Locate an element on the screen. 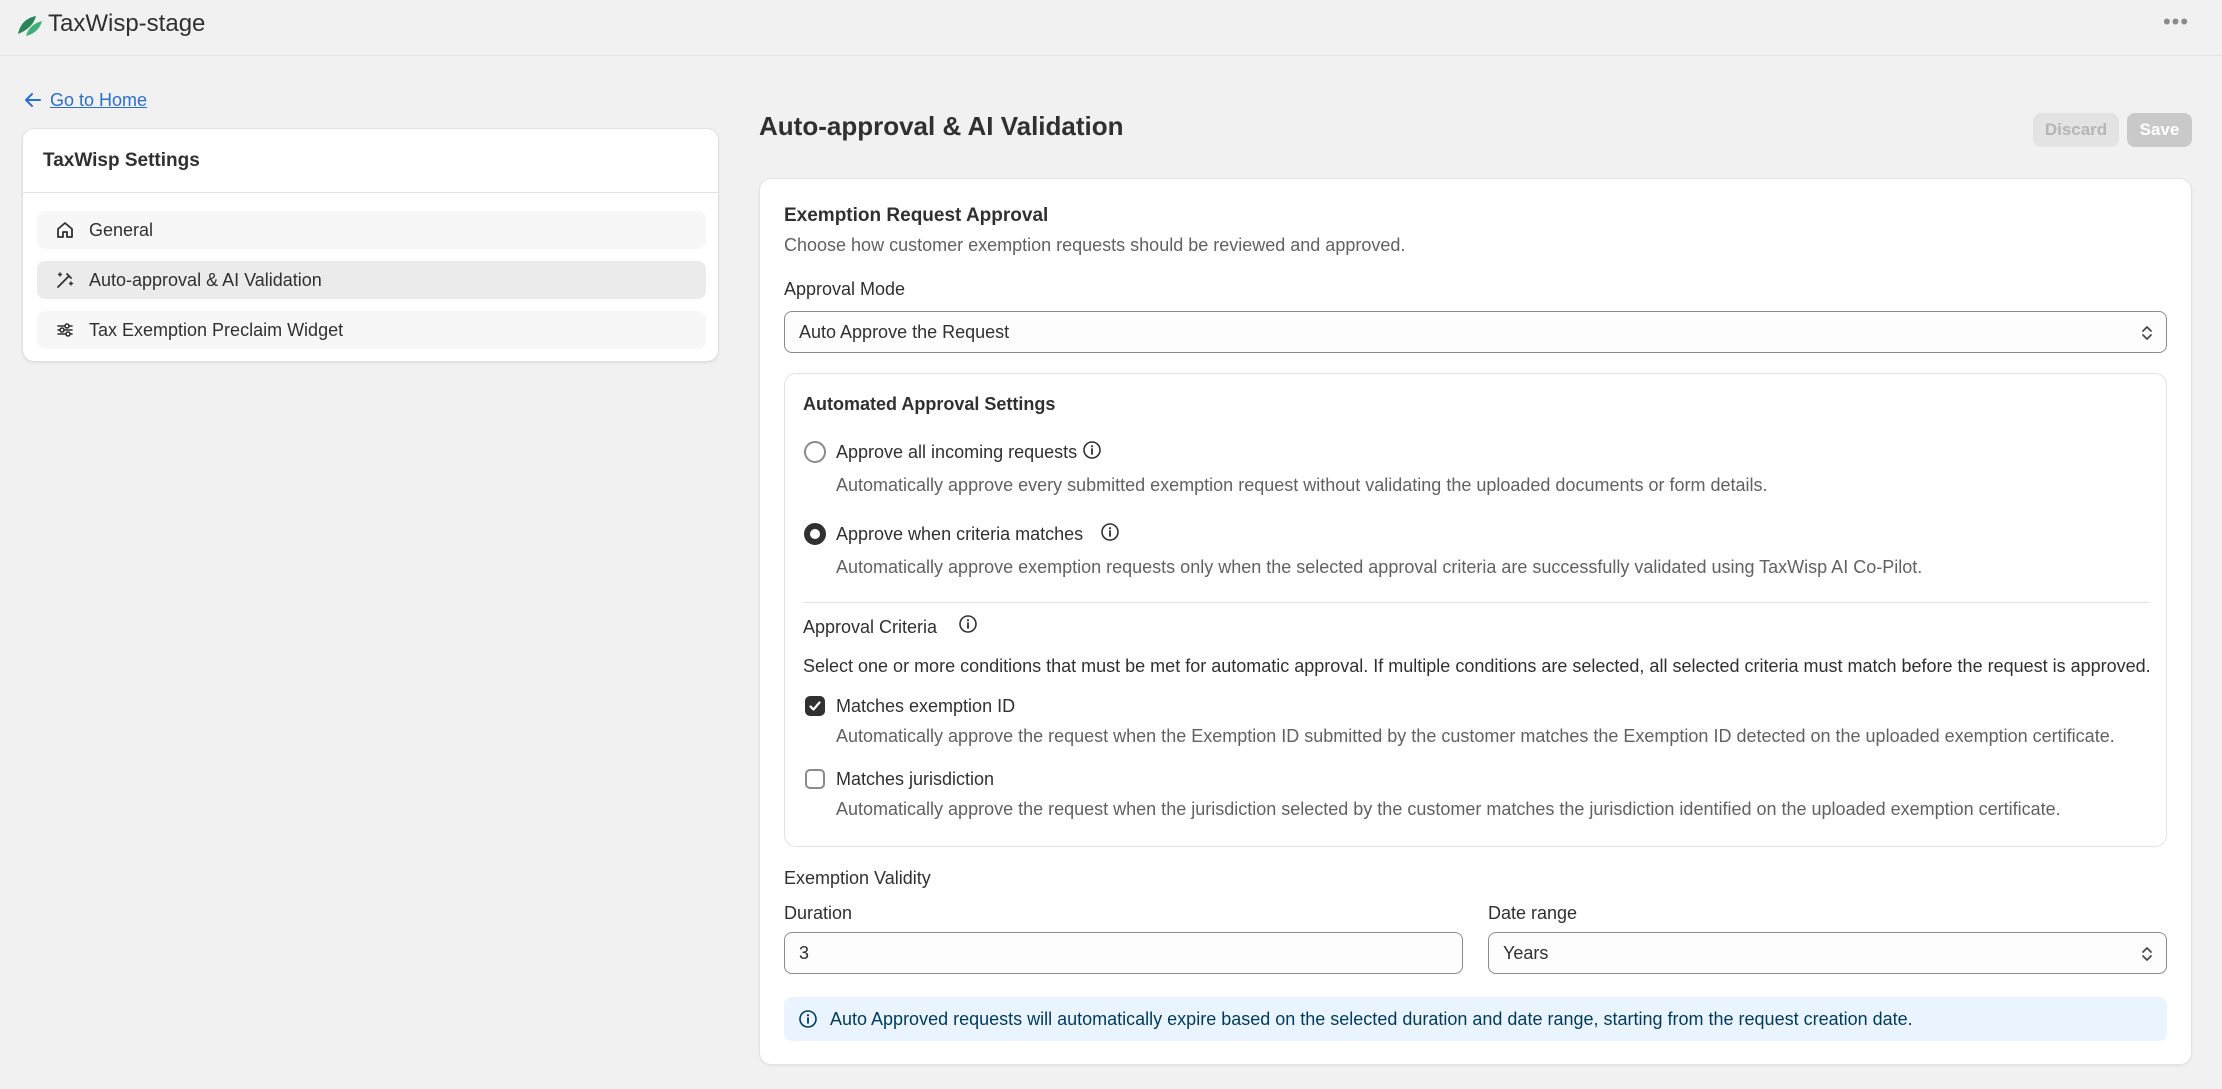 This screenshot has height=1089, width=2222. save-button: Save is located at coordinates (2159, 130).